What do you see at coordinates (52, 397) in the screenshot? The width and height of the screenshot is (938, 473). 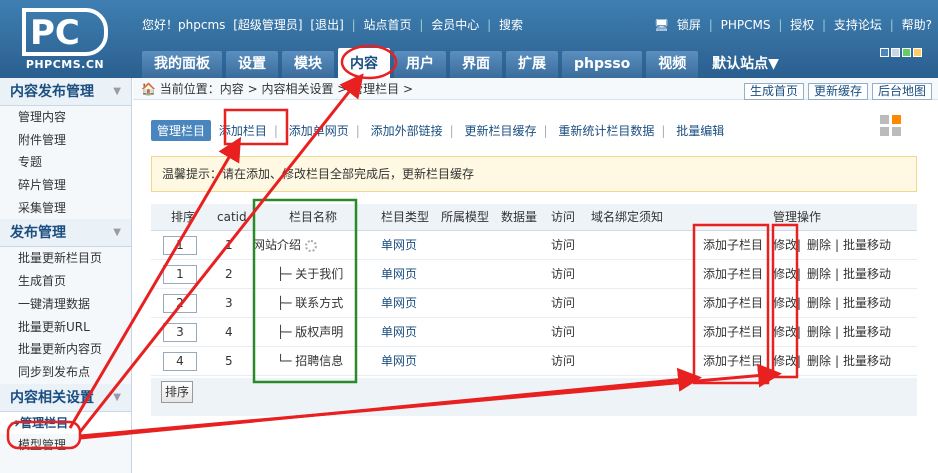 I see `sidebar-group-title: 内容相关设置` at bounding box center [52, 397].